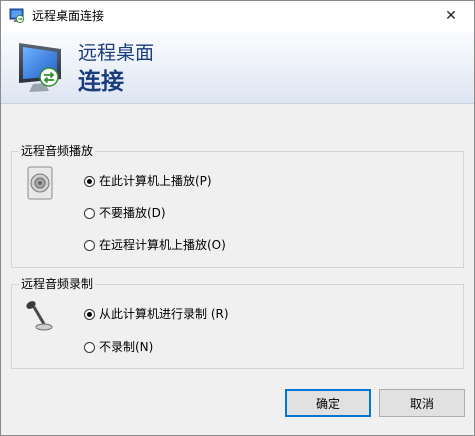 The image size is (475, 436). I want to click on close-icon: ✕, so click(451, 16).